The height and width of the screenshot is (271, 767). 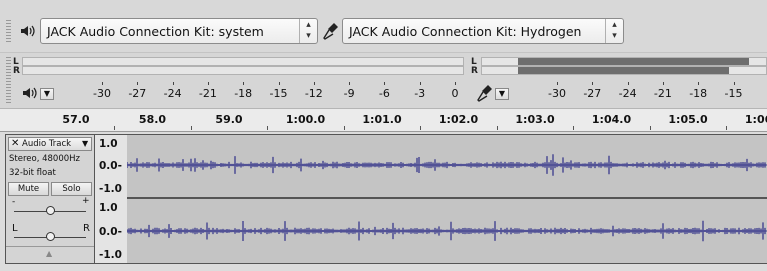 I want to click on meter-scale-label: 0, so click(x=455, y=93).